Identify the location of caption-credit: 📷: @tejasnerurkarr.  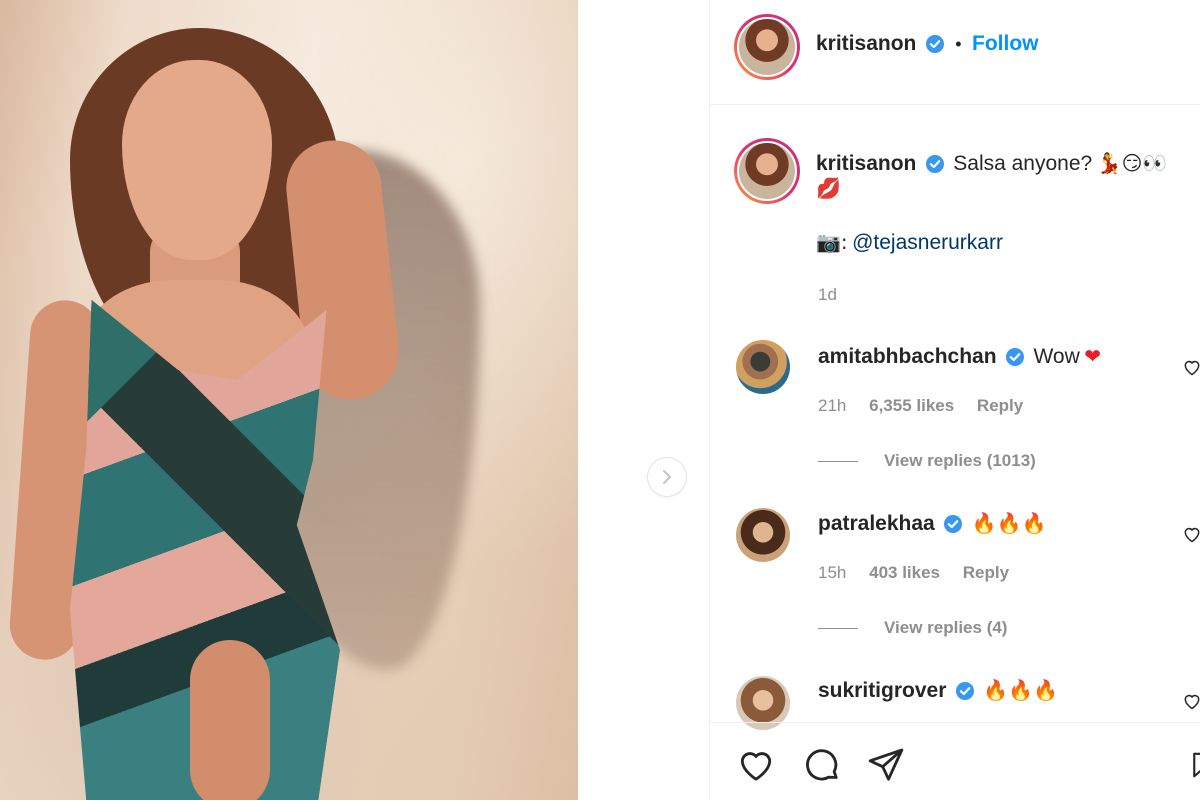
(909, 242).